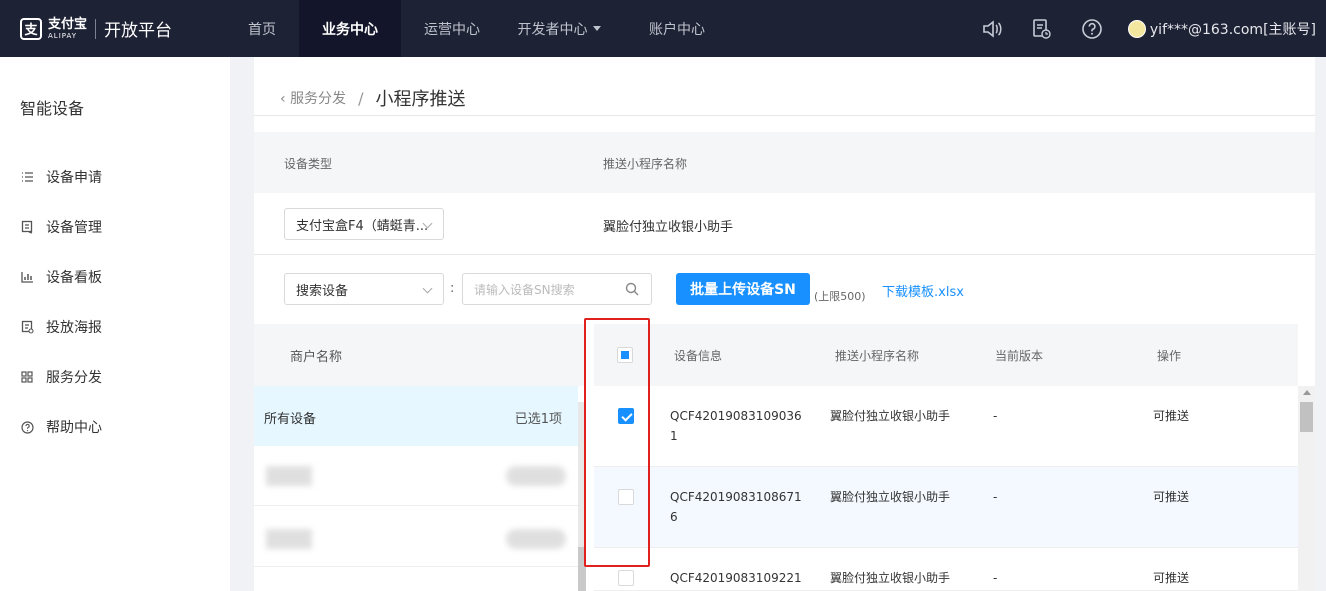 The image size is (1326, 591). Describe the element at coordinates (420, 99) in the screenshot. I see `page-title: 小程序推送` at that location.